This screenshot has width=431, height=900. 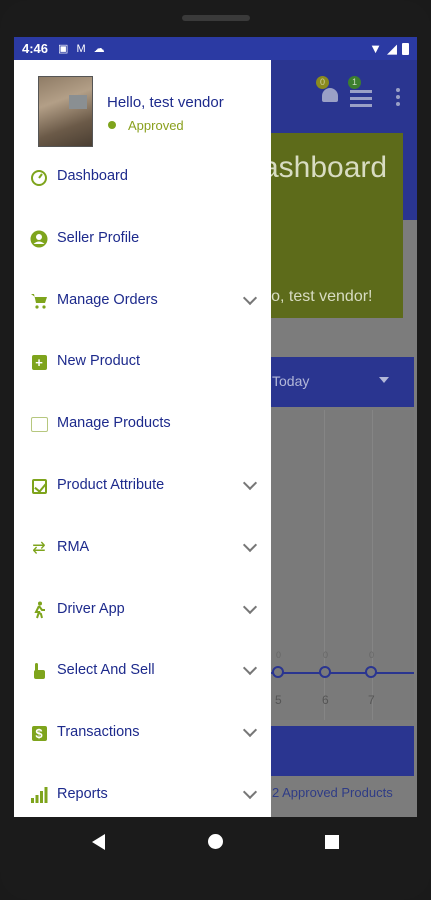 What do you see at coordinates (142, 795) in the screenshot?
I see `drawer-item-reports: Reports` at bounding box center [142, 795].